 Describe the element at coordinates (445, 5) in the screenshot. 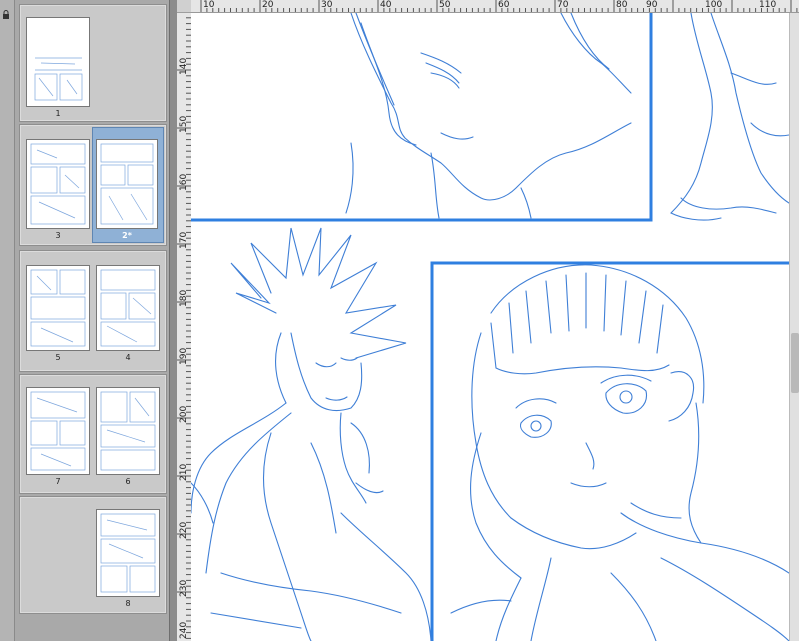

I see `ruler-label: 50` at that location.